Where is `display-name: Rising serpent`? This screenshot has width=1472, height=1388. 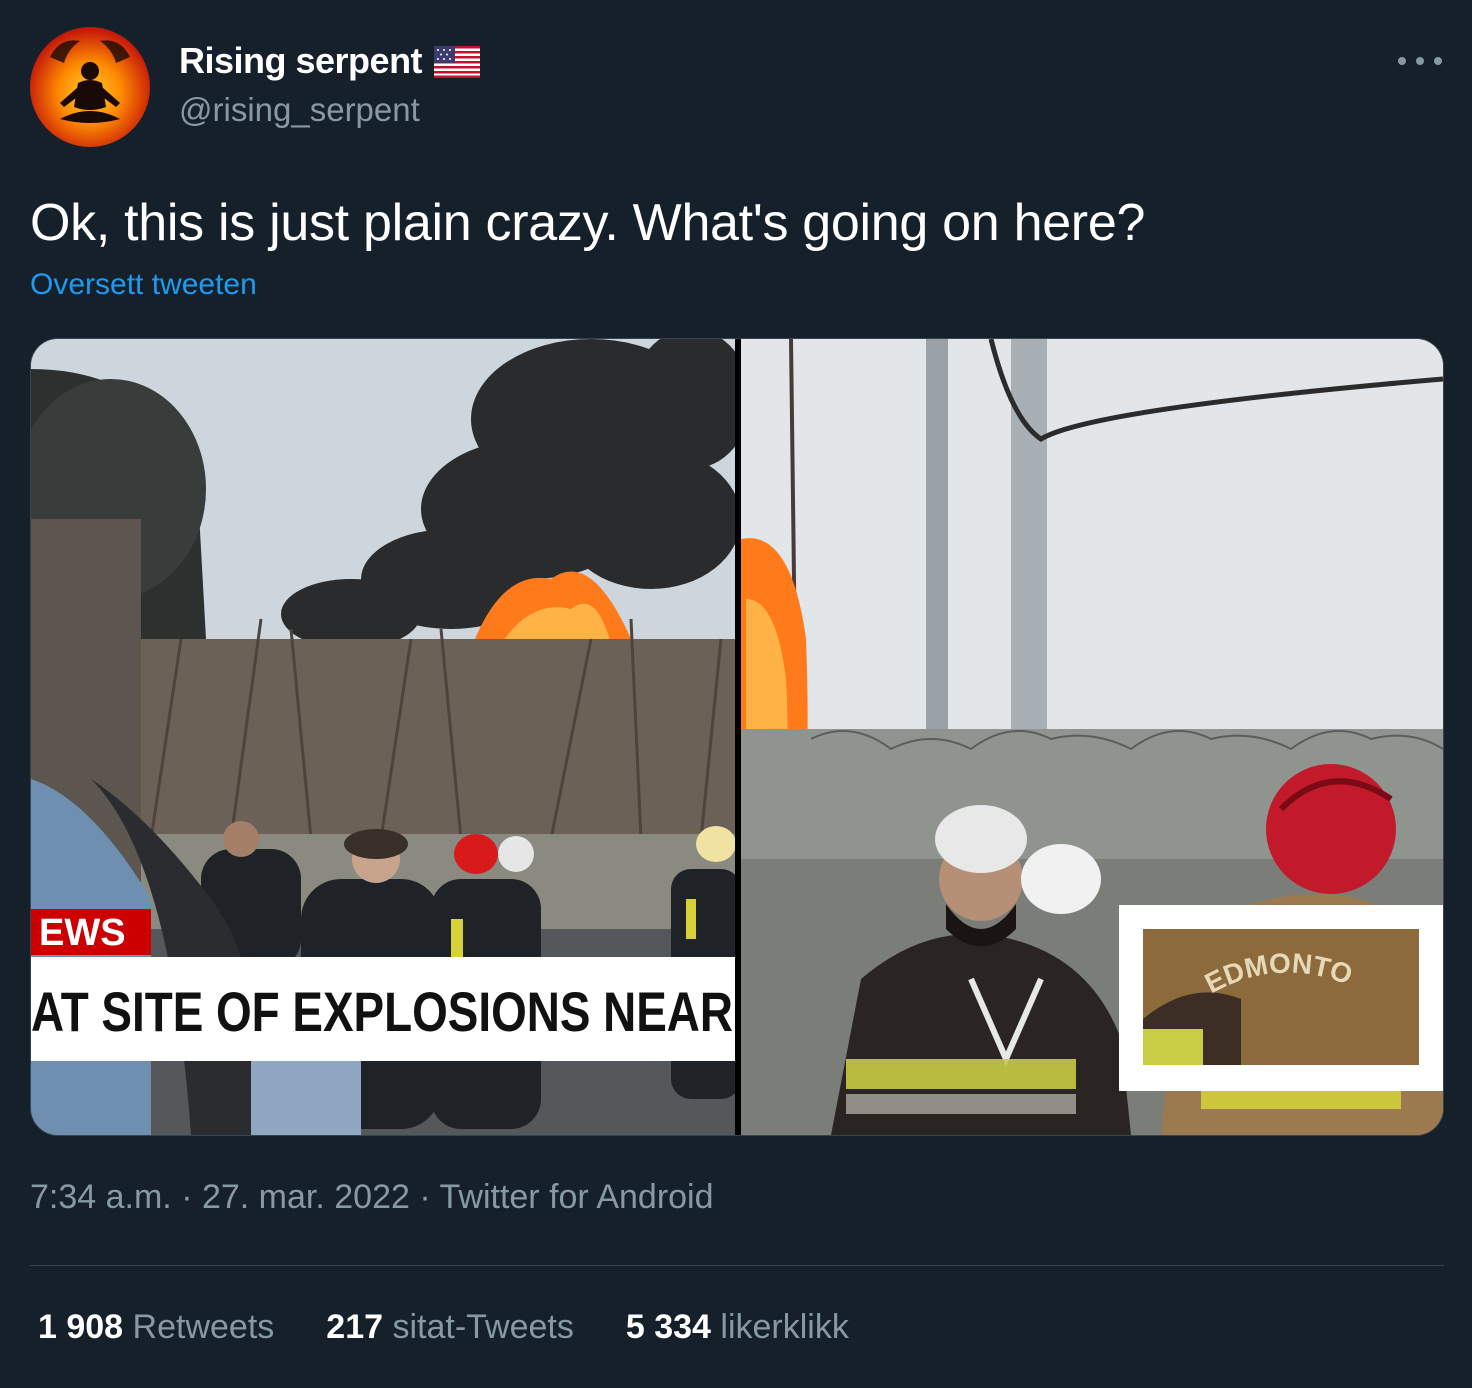 display-name: Rising serpent is located at coordinates (330, 61).